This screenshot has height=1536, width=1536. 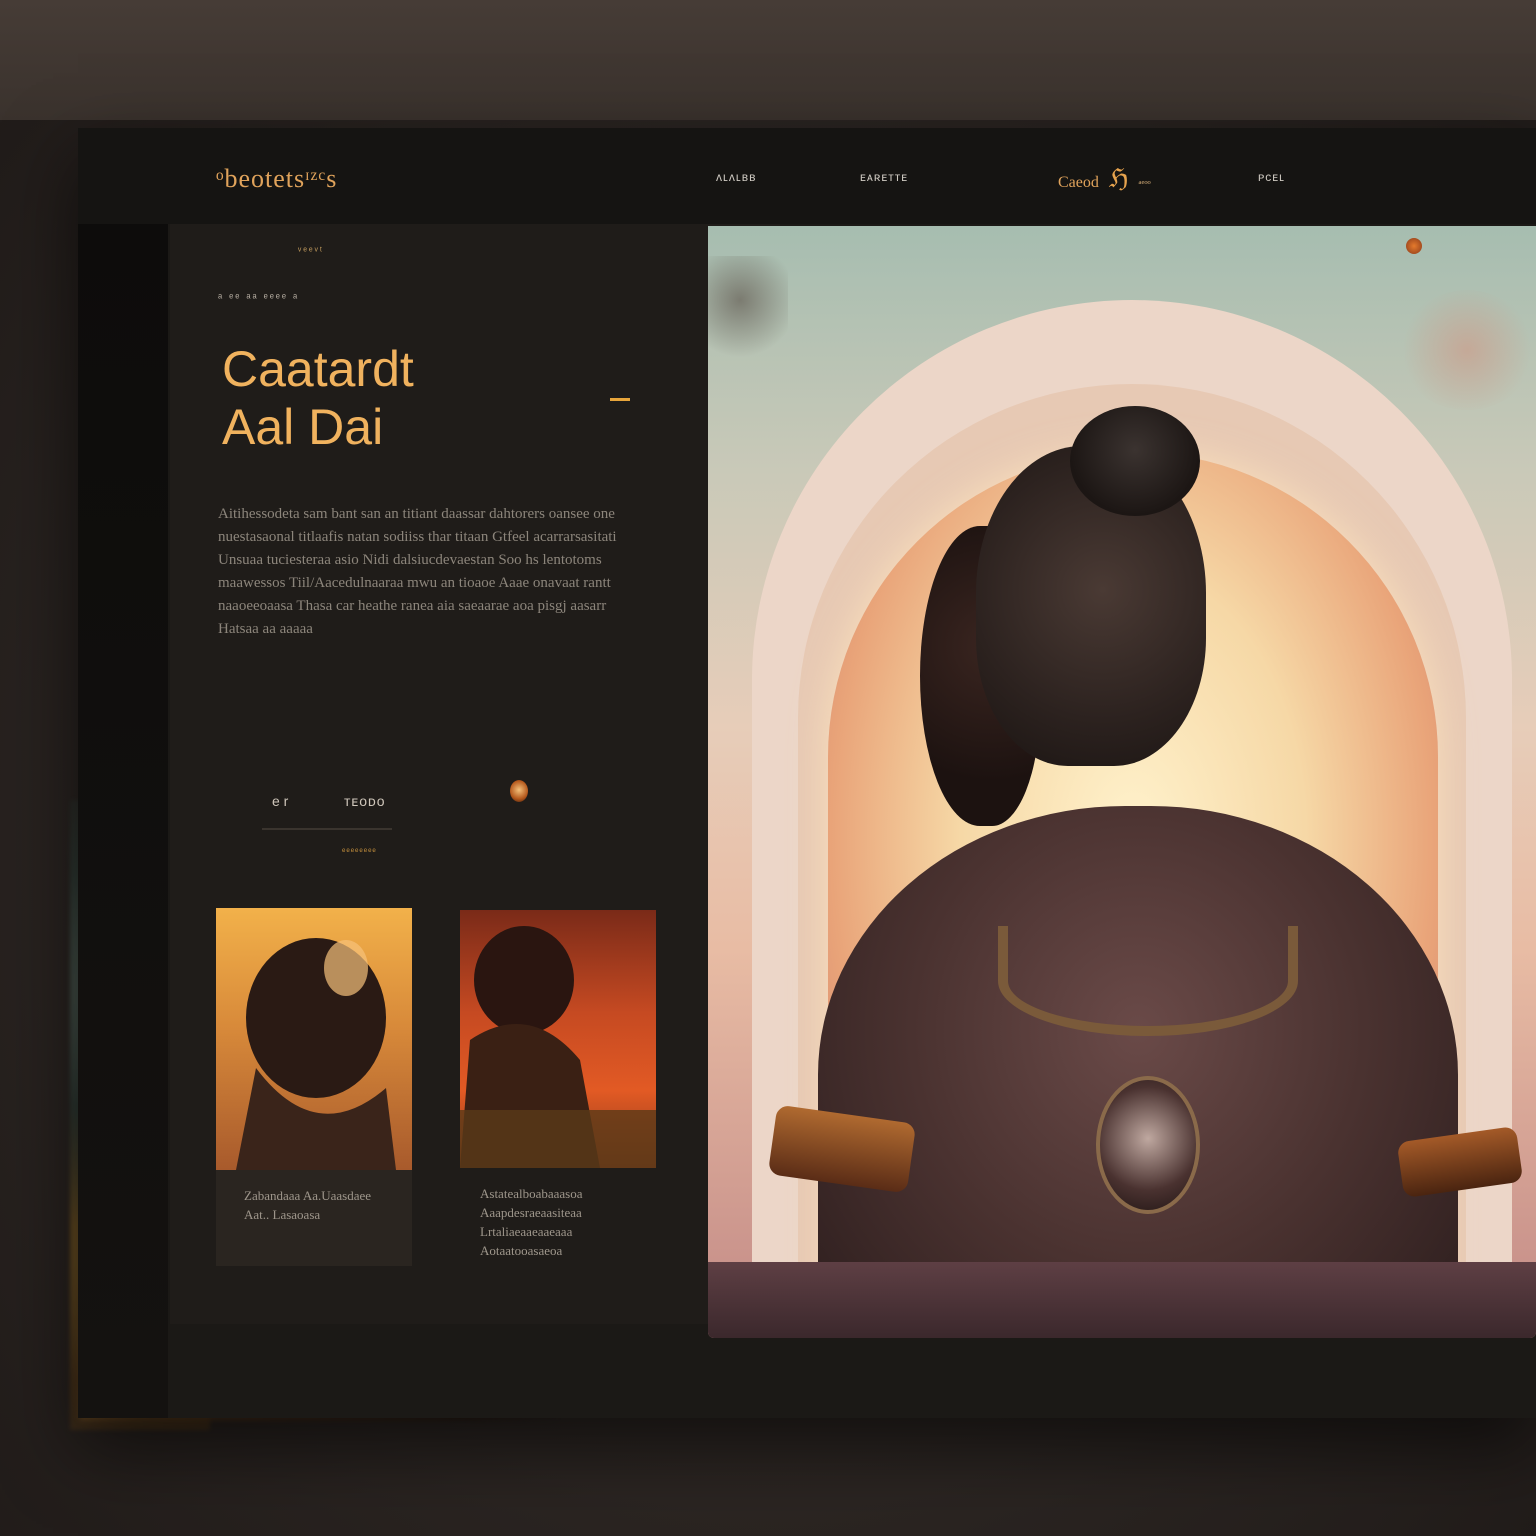 I want to click on figure-crown, so click(x=1135, y=461).